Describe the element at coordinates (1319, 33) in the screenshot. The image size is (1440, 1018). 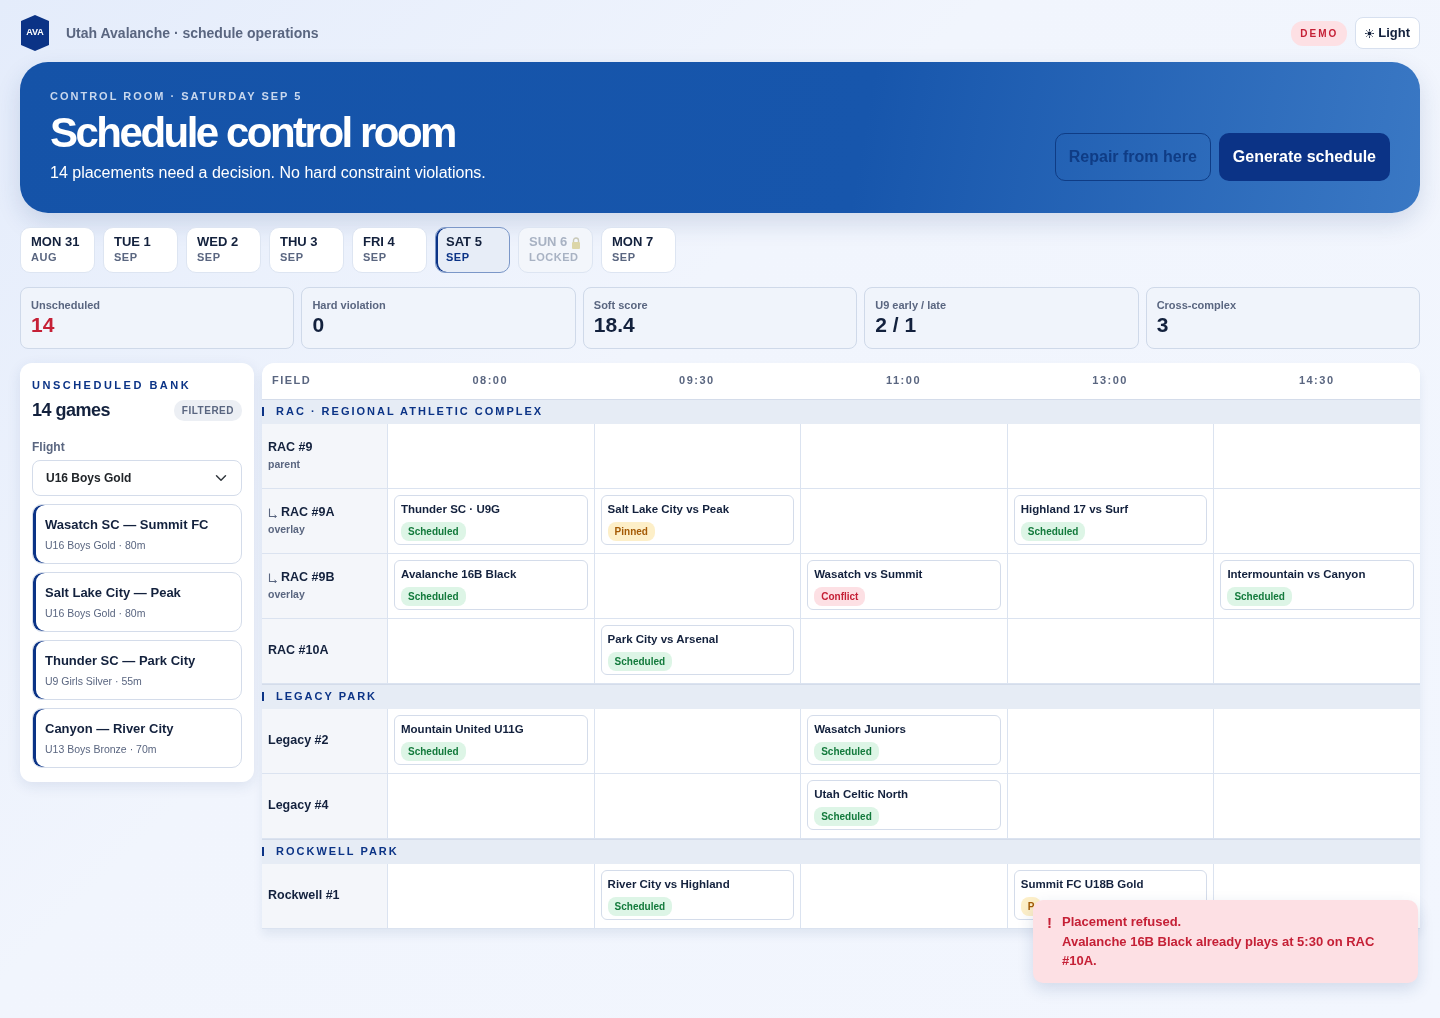
I see `demo-badge: DEMO` at that location.